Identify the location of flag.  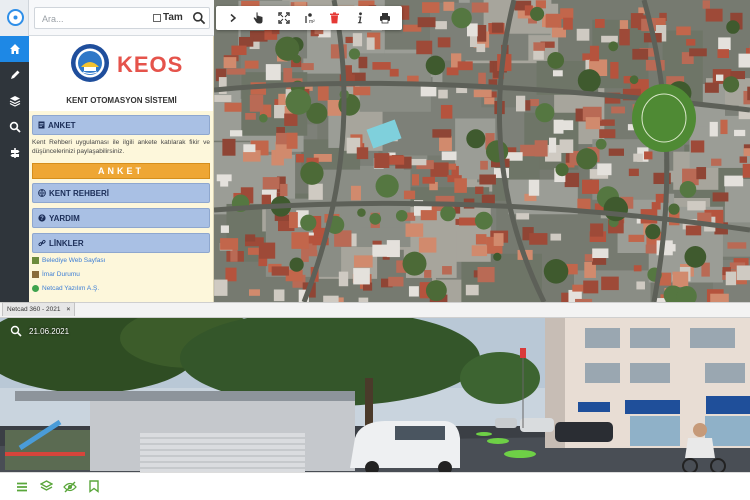
(523, 353).